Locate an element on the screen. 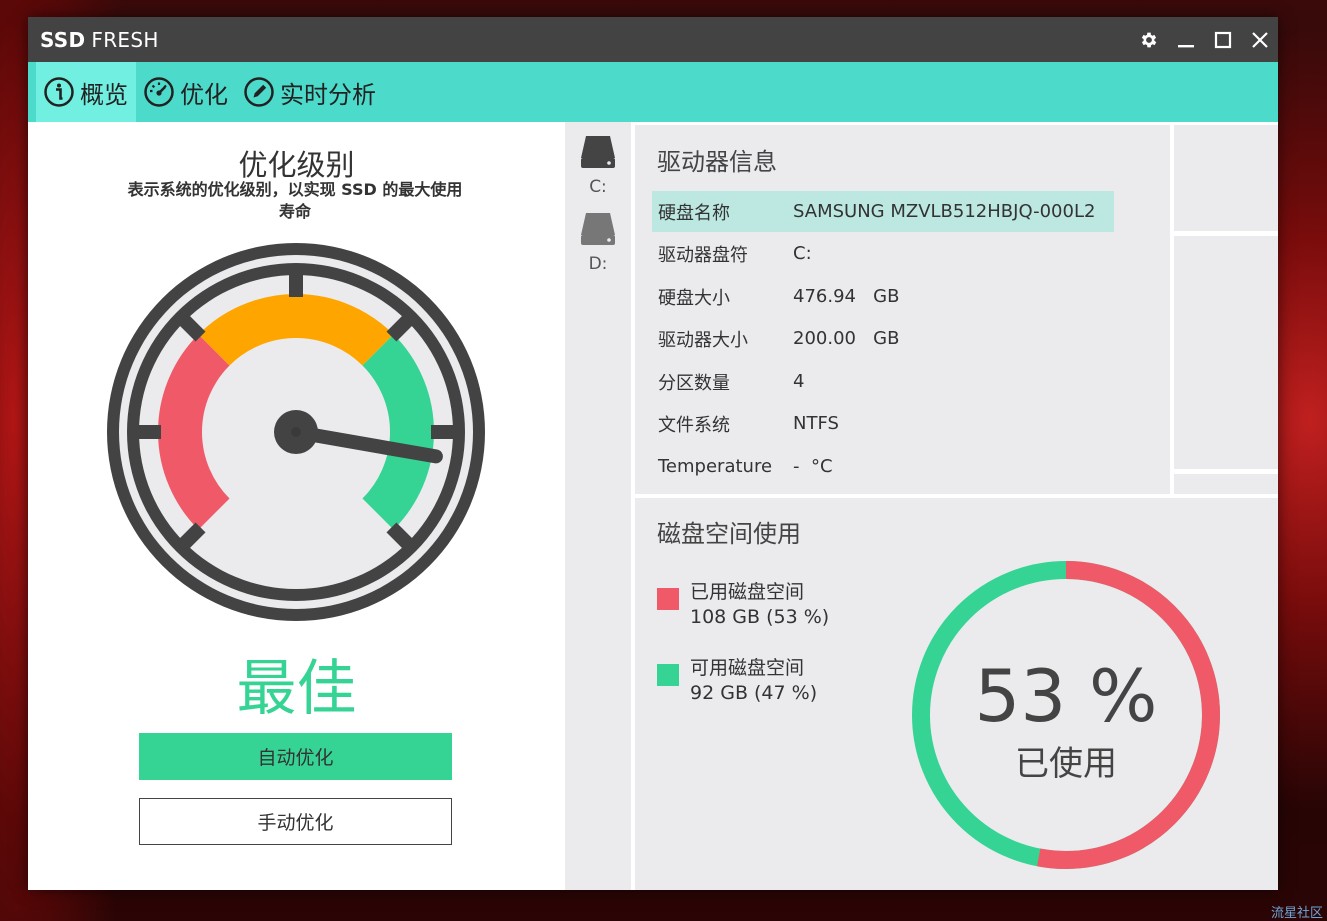 This screenshot has height=921, width=1327. legend-used-value: 108 GB (53 %) is located at coordinates (760, 617).